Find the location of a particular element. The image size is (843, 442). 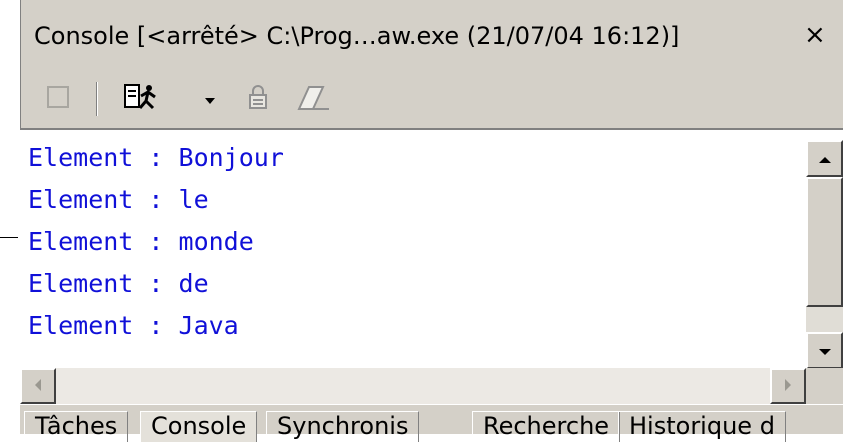

terminate-icon is located at coordinates (58, 99).